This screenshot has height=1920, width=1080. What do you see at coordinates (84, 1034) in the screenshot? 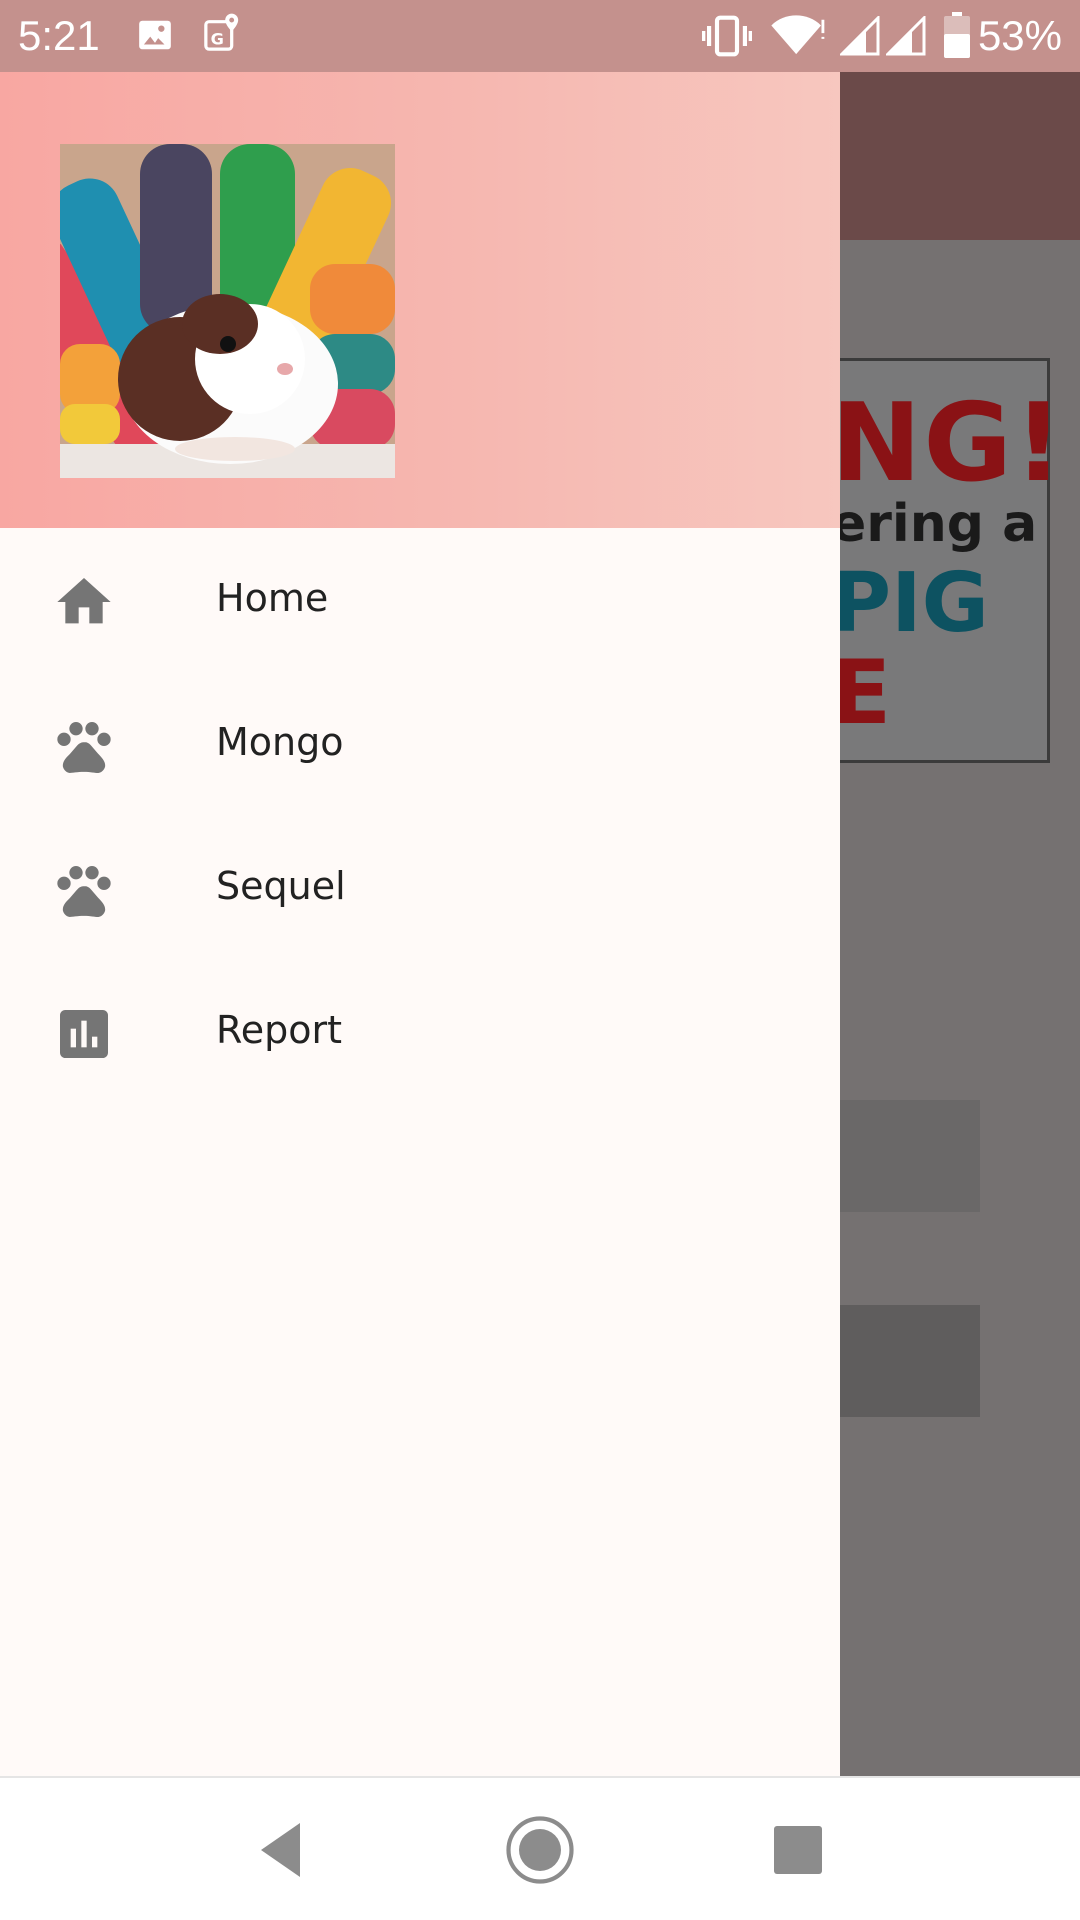
I see `bar-chart-icon` at bounding box center [84, 1034].